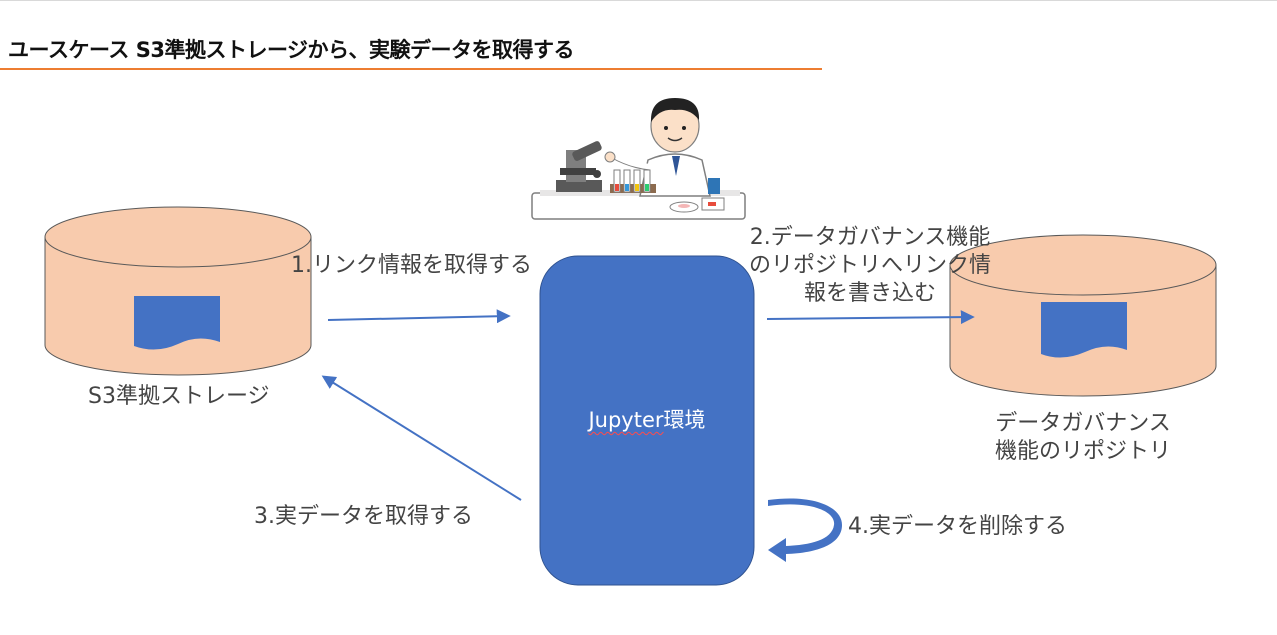 This screenshot has height=635, width=1277. What do you see at coordinates (178, 291) in the screenshot?
I see `s3-storage-cylinder` at bounding box center [178, 291].